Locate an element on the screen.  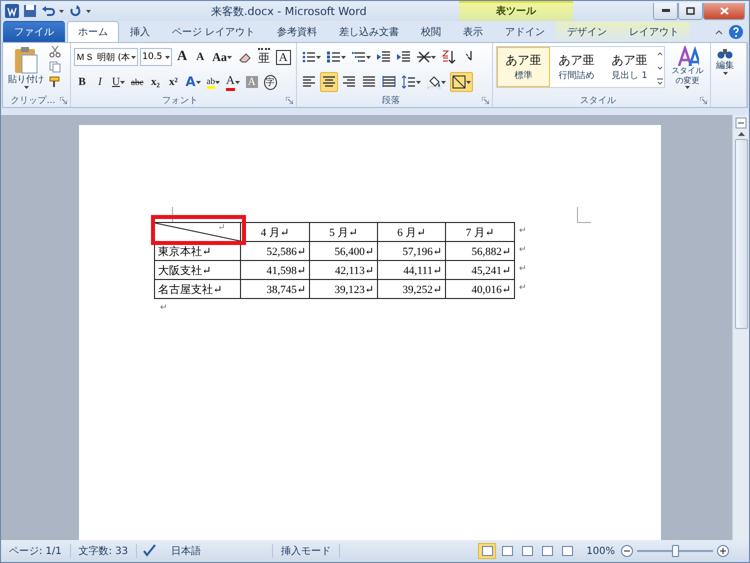
table-cell: 38,745↵ is located at coordinates (275, 289).